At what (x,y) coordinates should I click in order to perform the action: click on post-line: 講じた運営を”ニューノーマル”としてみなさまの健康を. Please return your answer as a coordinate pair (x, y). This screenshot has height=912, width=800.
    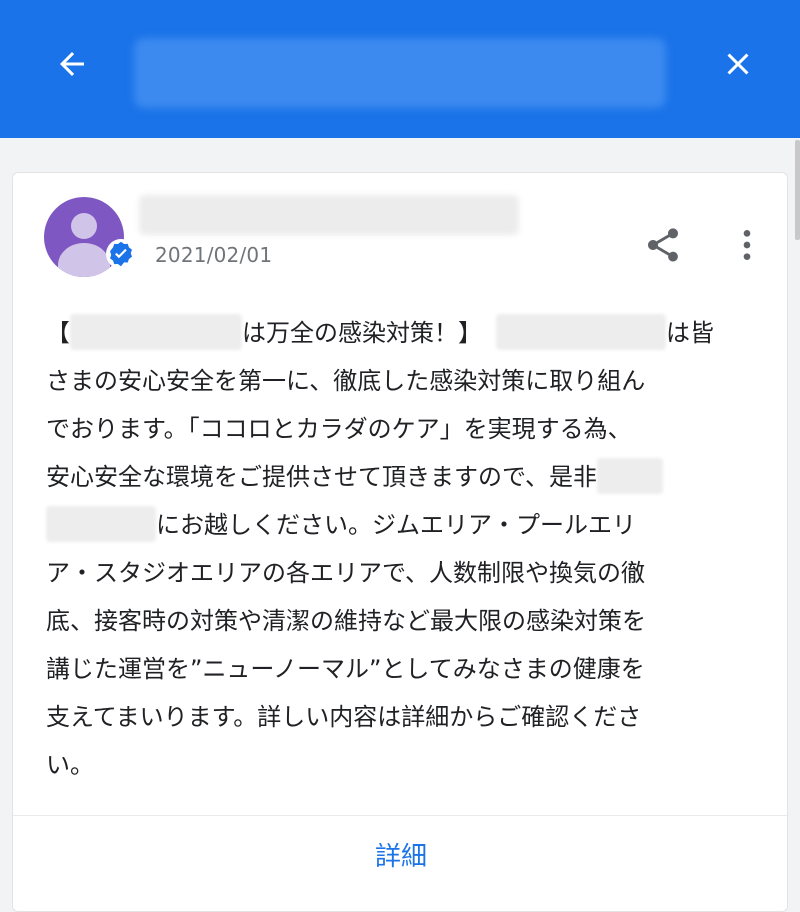
    Looking at the image, I should click on (345, 669).